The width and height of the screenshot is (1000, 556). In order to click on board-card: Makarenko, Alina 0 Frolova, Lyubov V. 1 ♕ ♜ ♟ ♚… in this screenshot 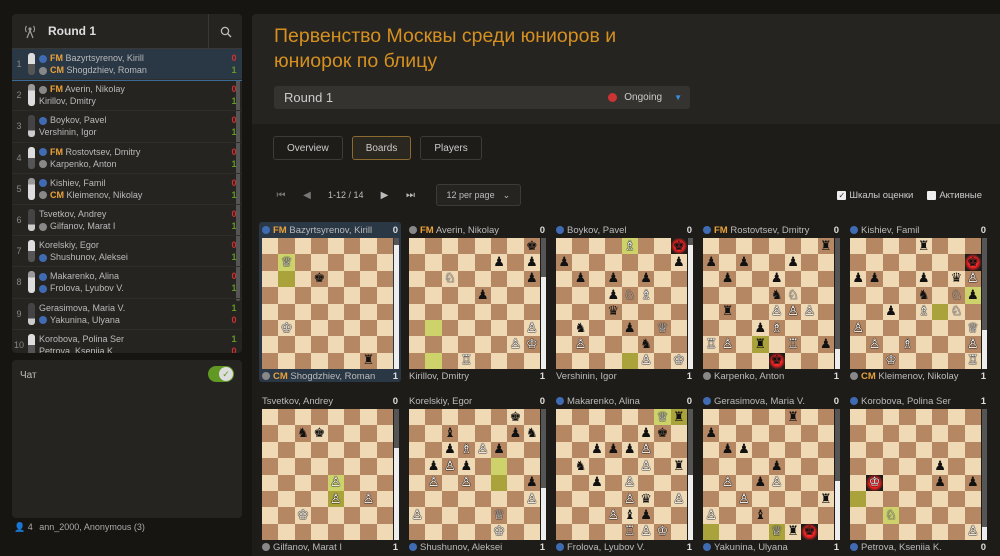, I will do `click(624, 473)`.